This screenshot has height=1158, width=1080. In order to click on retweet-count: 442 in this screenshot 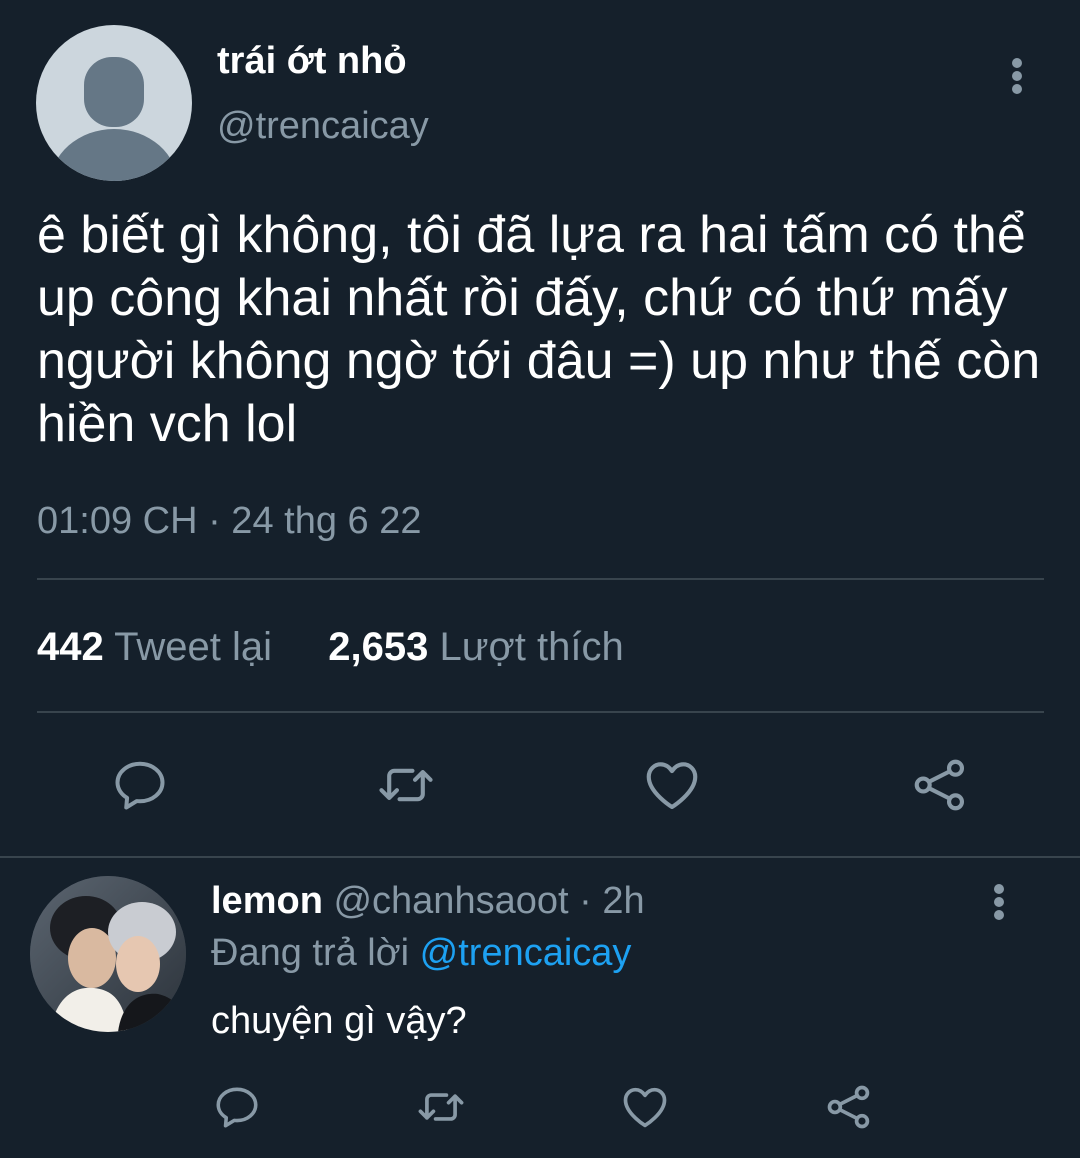, I will do `click(70, 647)`.